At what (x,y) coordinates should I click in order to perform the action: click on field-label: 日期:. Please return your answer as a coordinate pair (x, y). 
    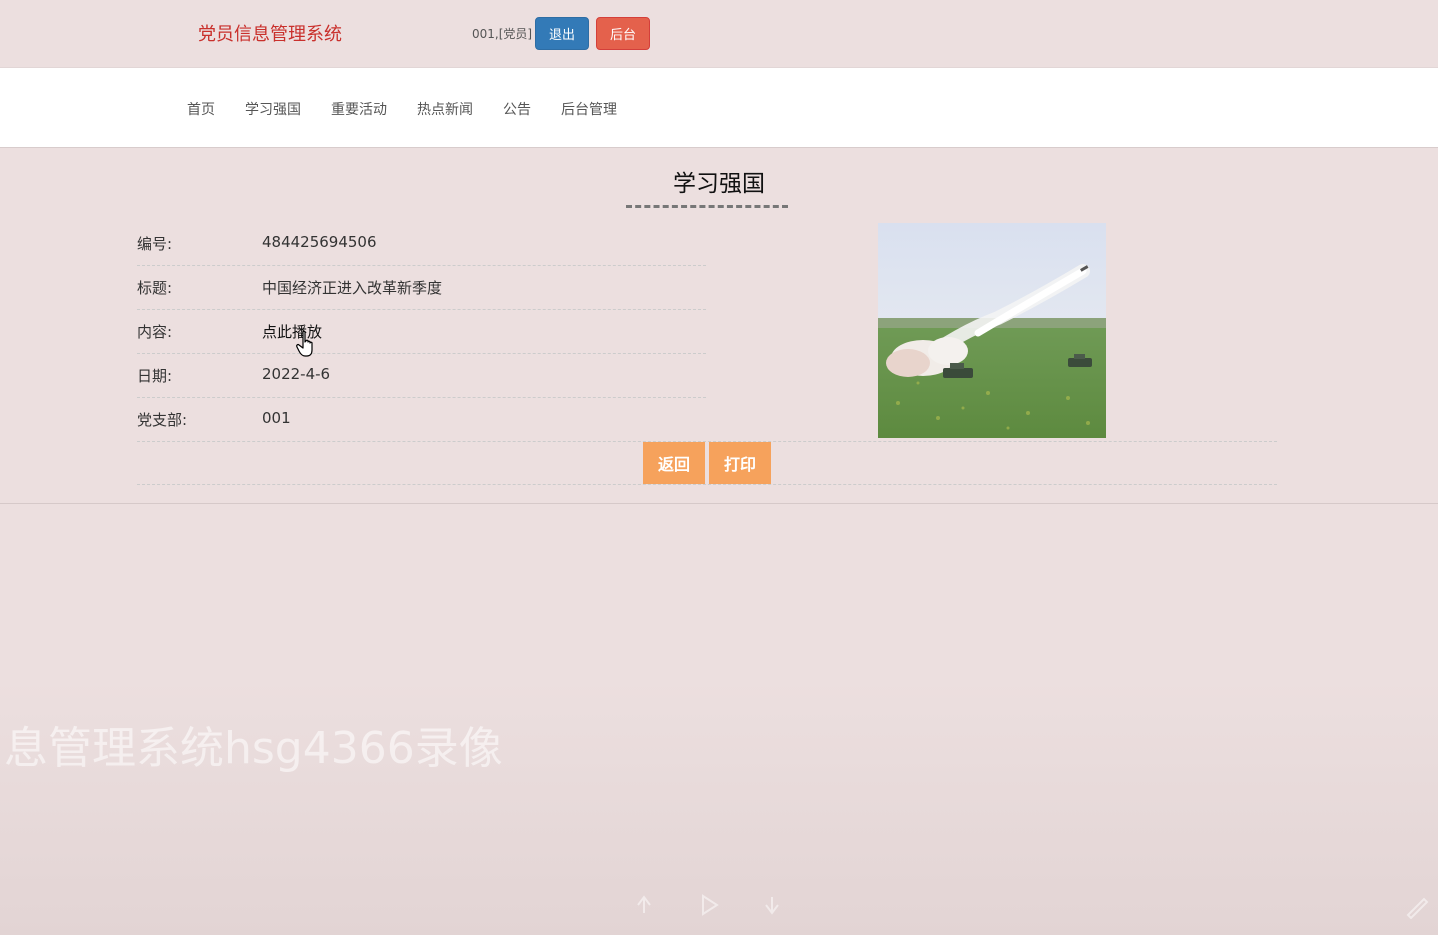
    Looking at the image, I should click on (155, 376).